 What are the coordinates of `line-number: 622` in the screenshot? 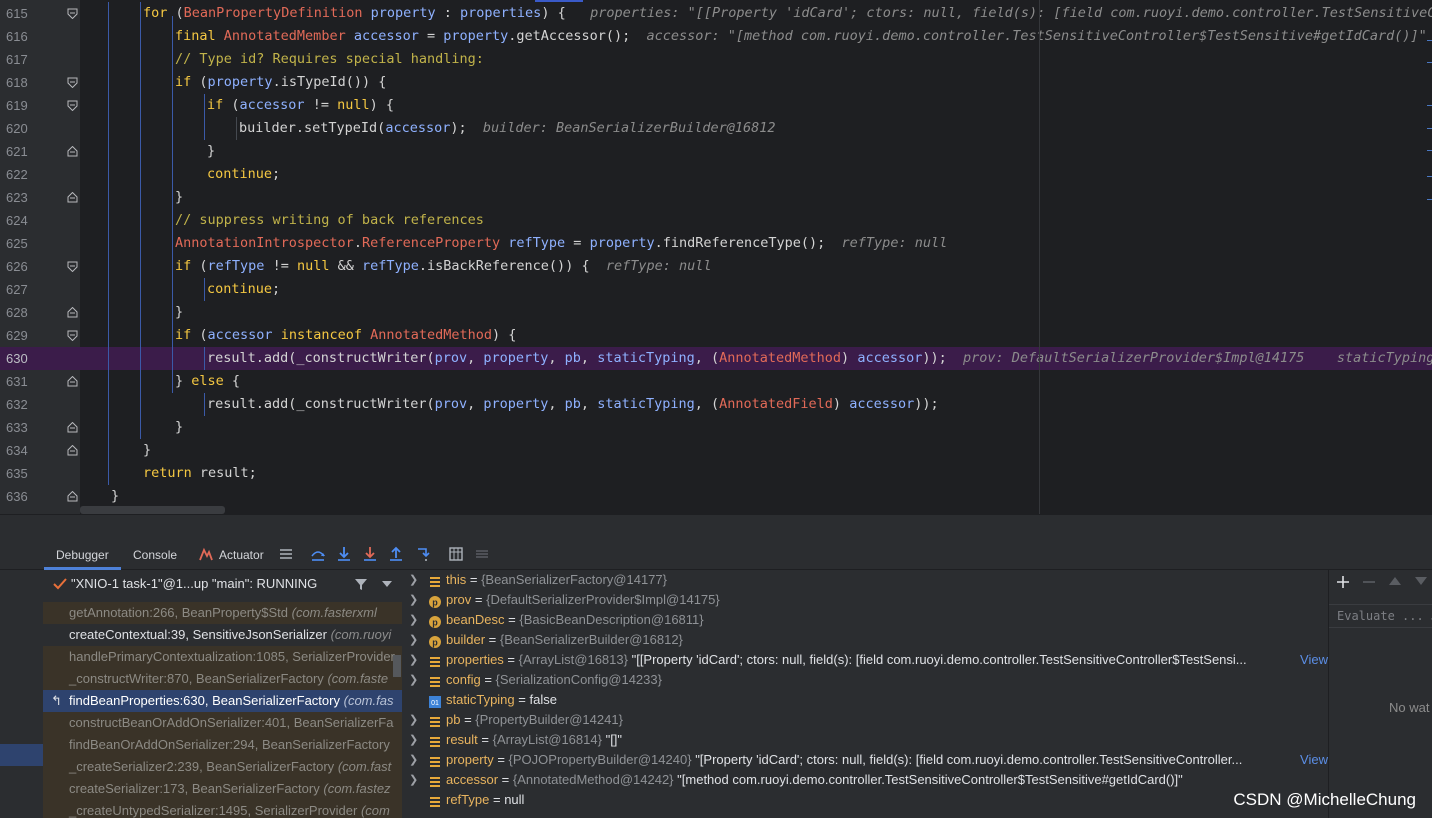 It's located at (21, 174).